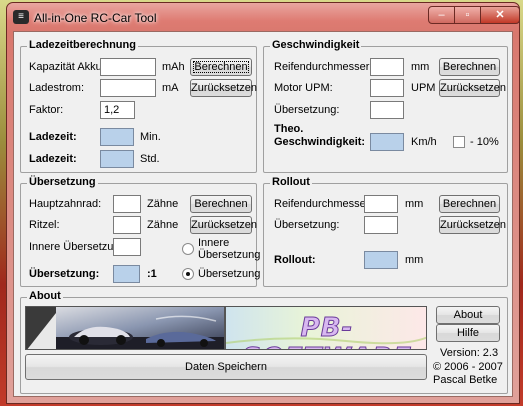 The width and height of the screenshot is (523, 406). I want to click on about-button: About, so click(468, 315).